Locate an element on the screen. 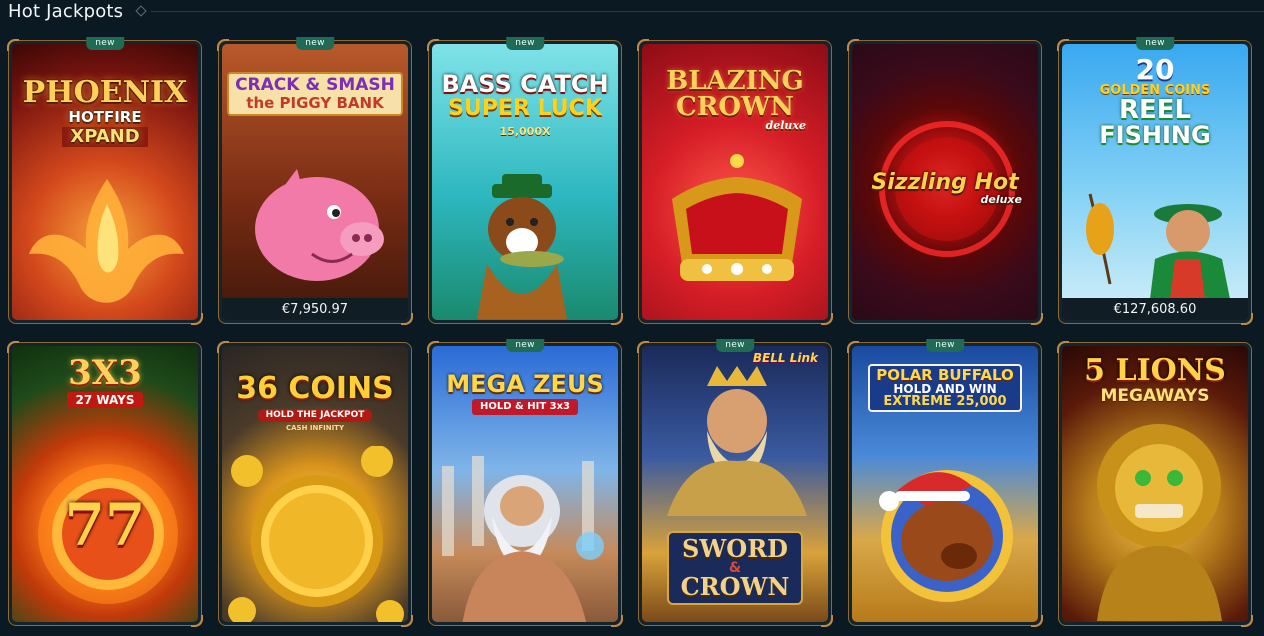  game-logo: CRACK & SMASH the PIGGY BANK is located at coordinates (315, 94).